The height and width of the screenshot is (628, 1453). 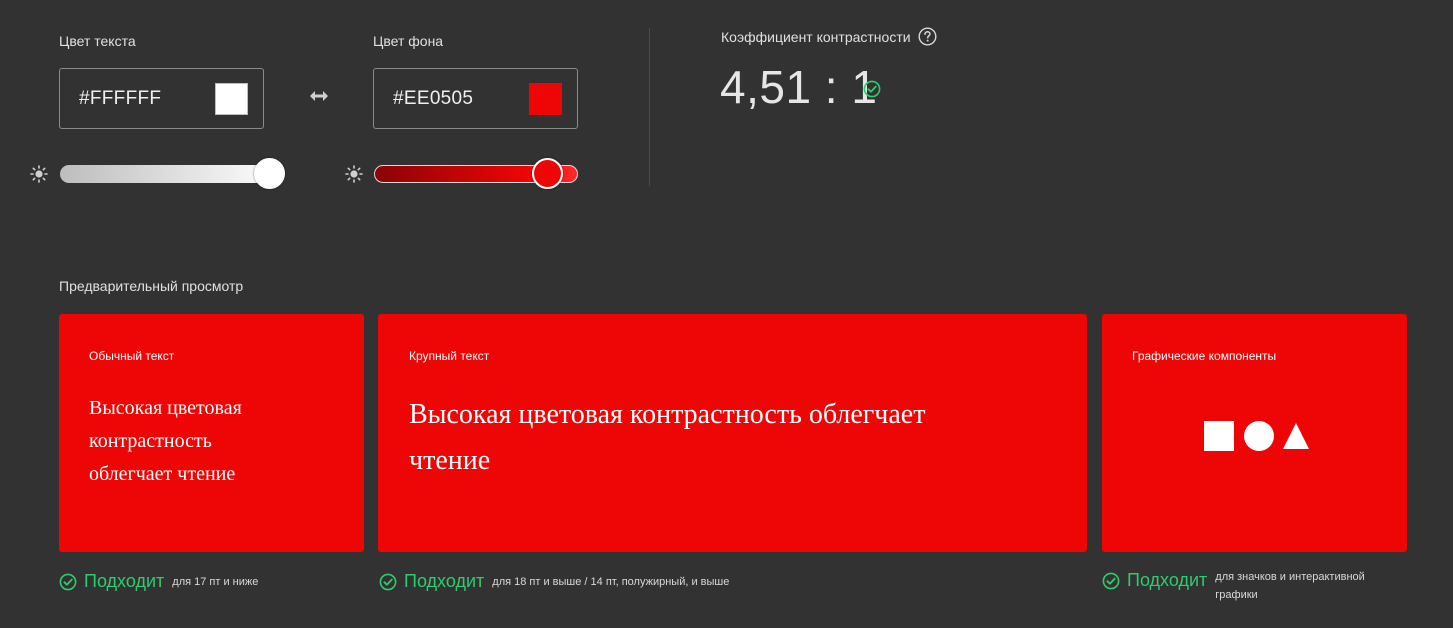 I want to click on question-circle-icon, so click(x=927, y=36).